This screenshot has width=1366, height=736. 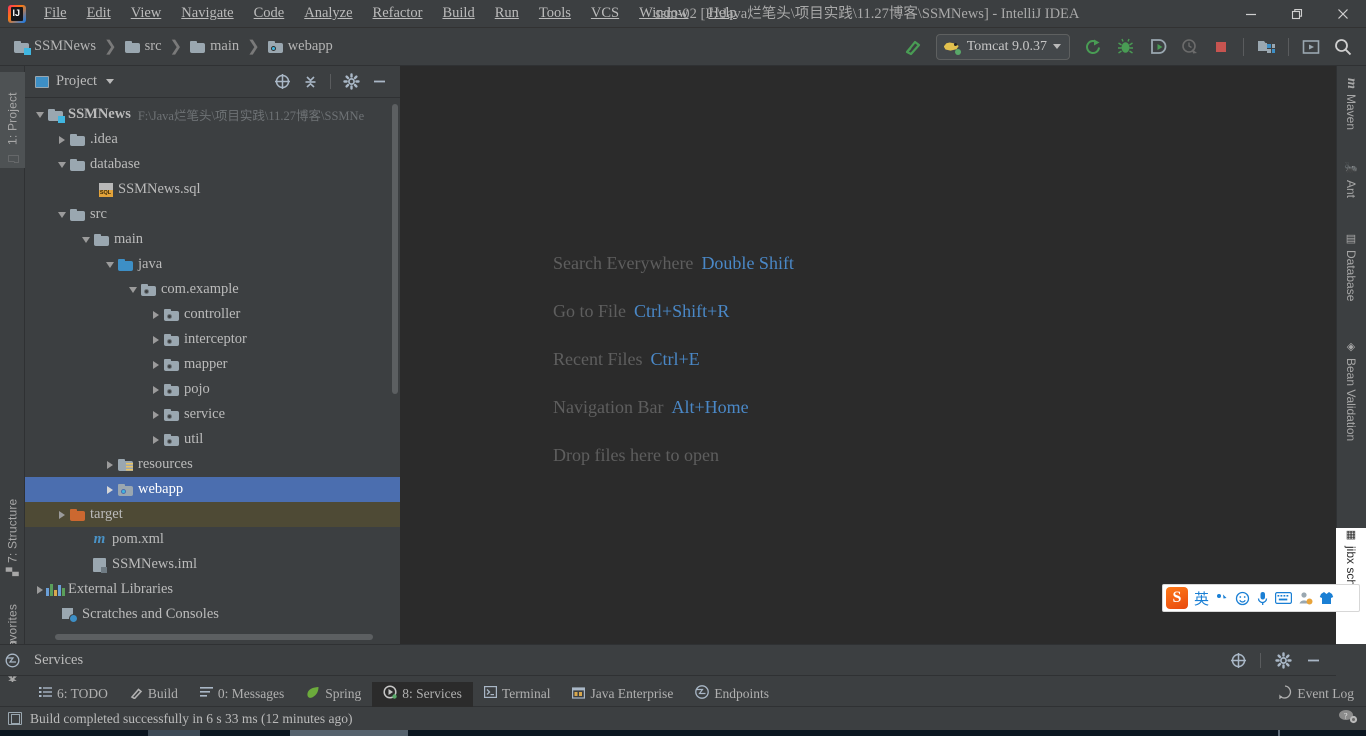 I want to click on taskbar-item, so click(x=349, y=733).